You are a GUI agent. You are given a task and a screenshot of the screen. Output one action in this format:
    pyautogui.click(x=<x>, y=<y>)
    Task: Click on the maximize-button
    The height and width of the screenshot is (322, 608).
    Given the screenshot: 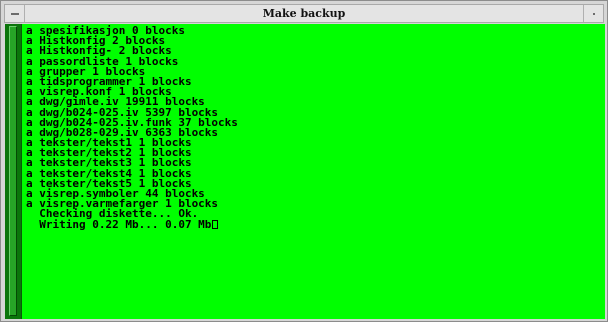 What is the action you would take?
    pyautogui.click(x=593, y=13)
    